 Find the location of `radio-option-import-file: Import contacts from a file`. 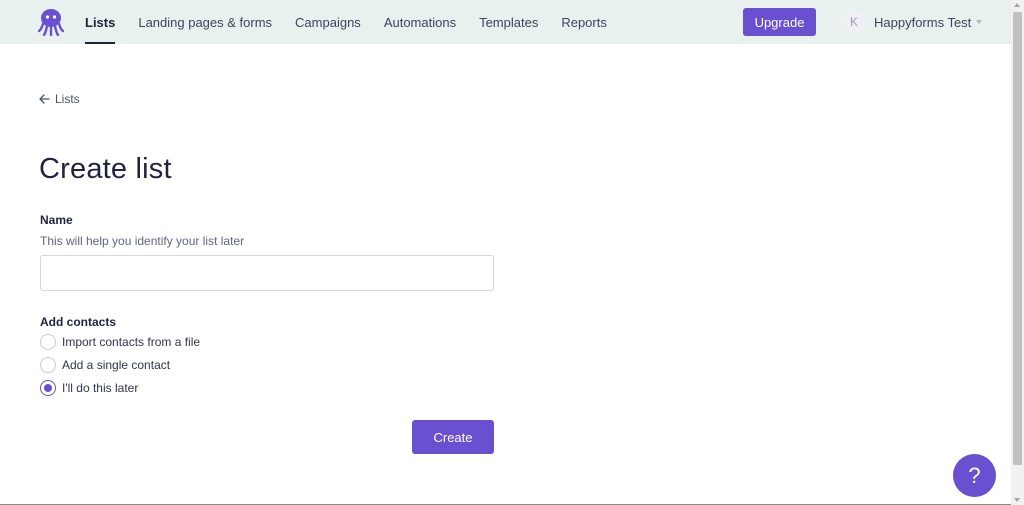

radio-option-import-file: Import contacts from a file is located at coordinates (120, 342).